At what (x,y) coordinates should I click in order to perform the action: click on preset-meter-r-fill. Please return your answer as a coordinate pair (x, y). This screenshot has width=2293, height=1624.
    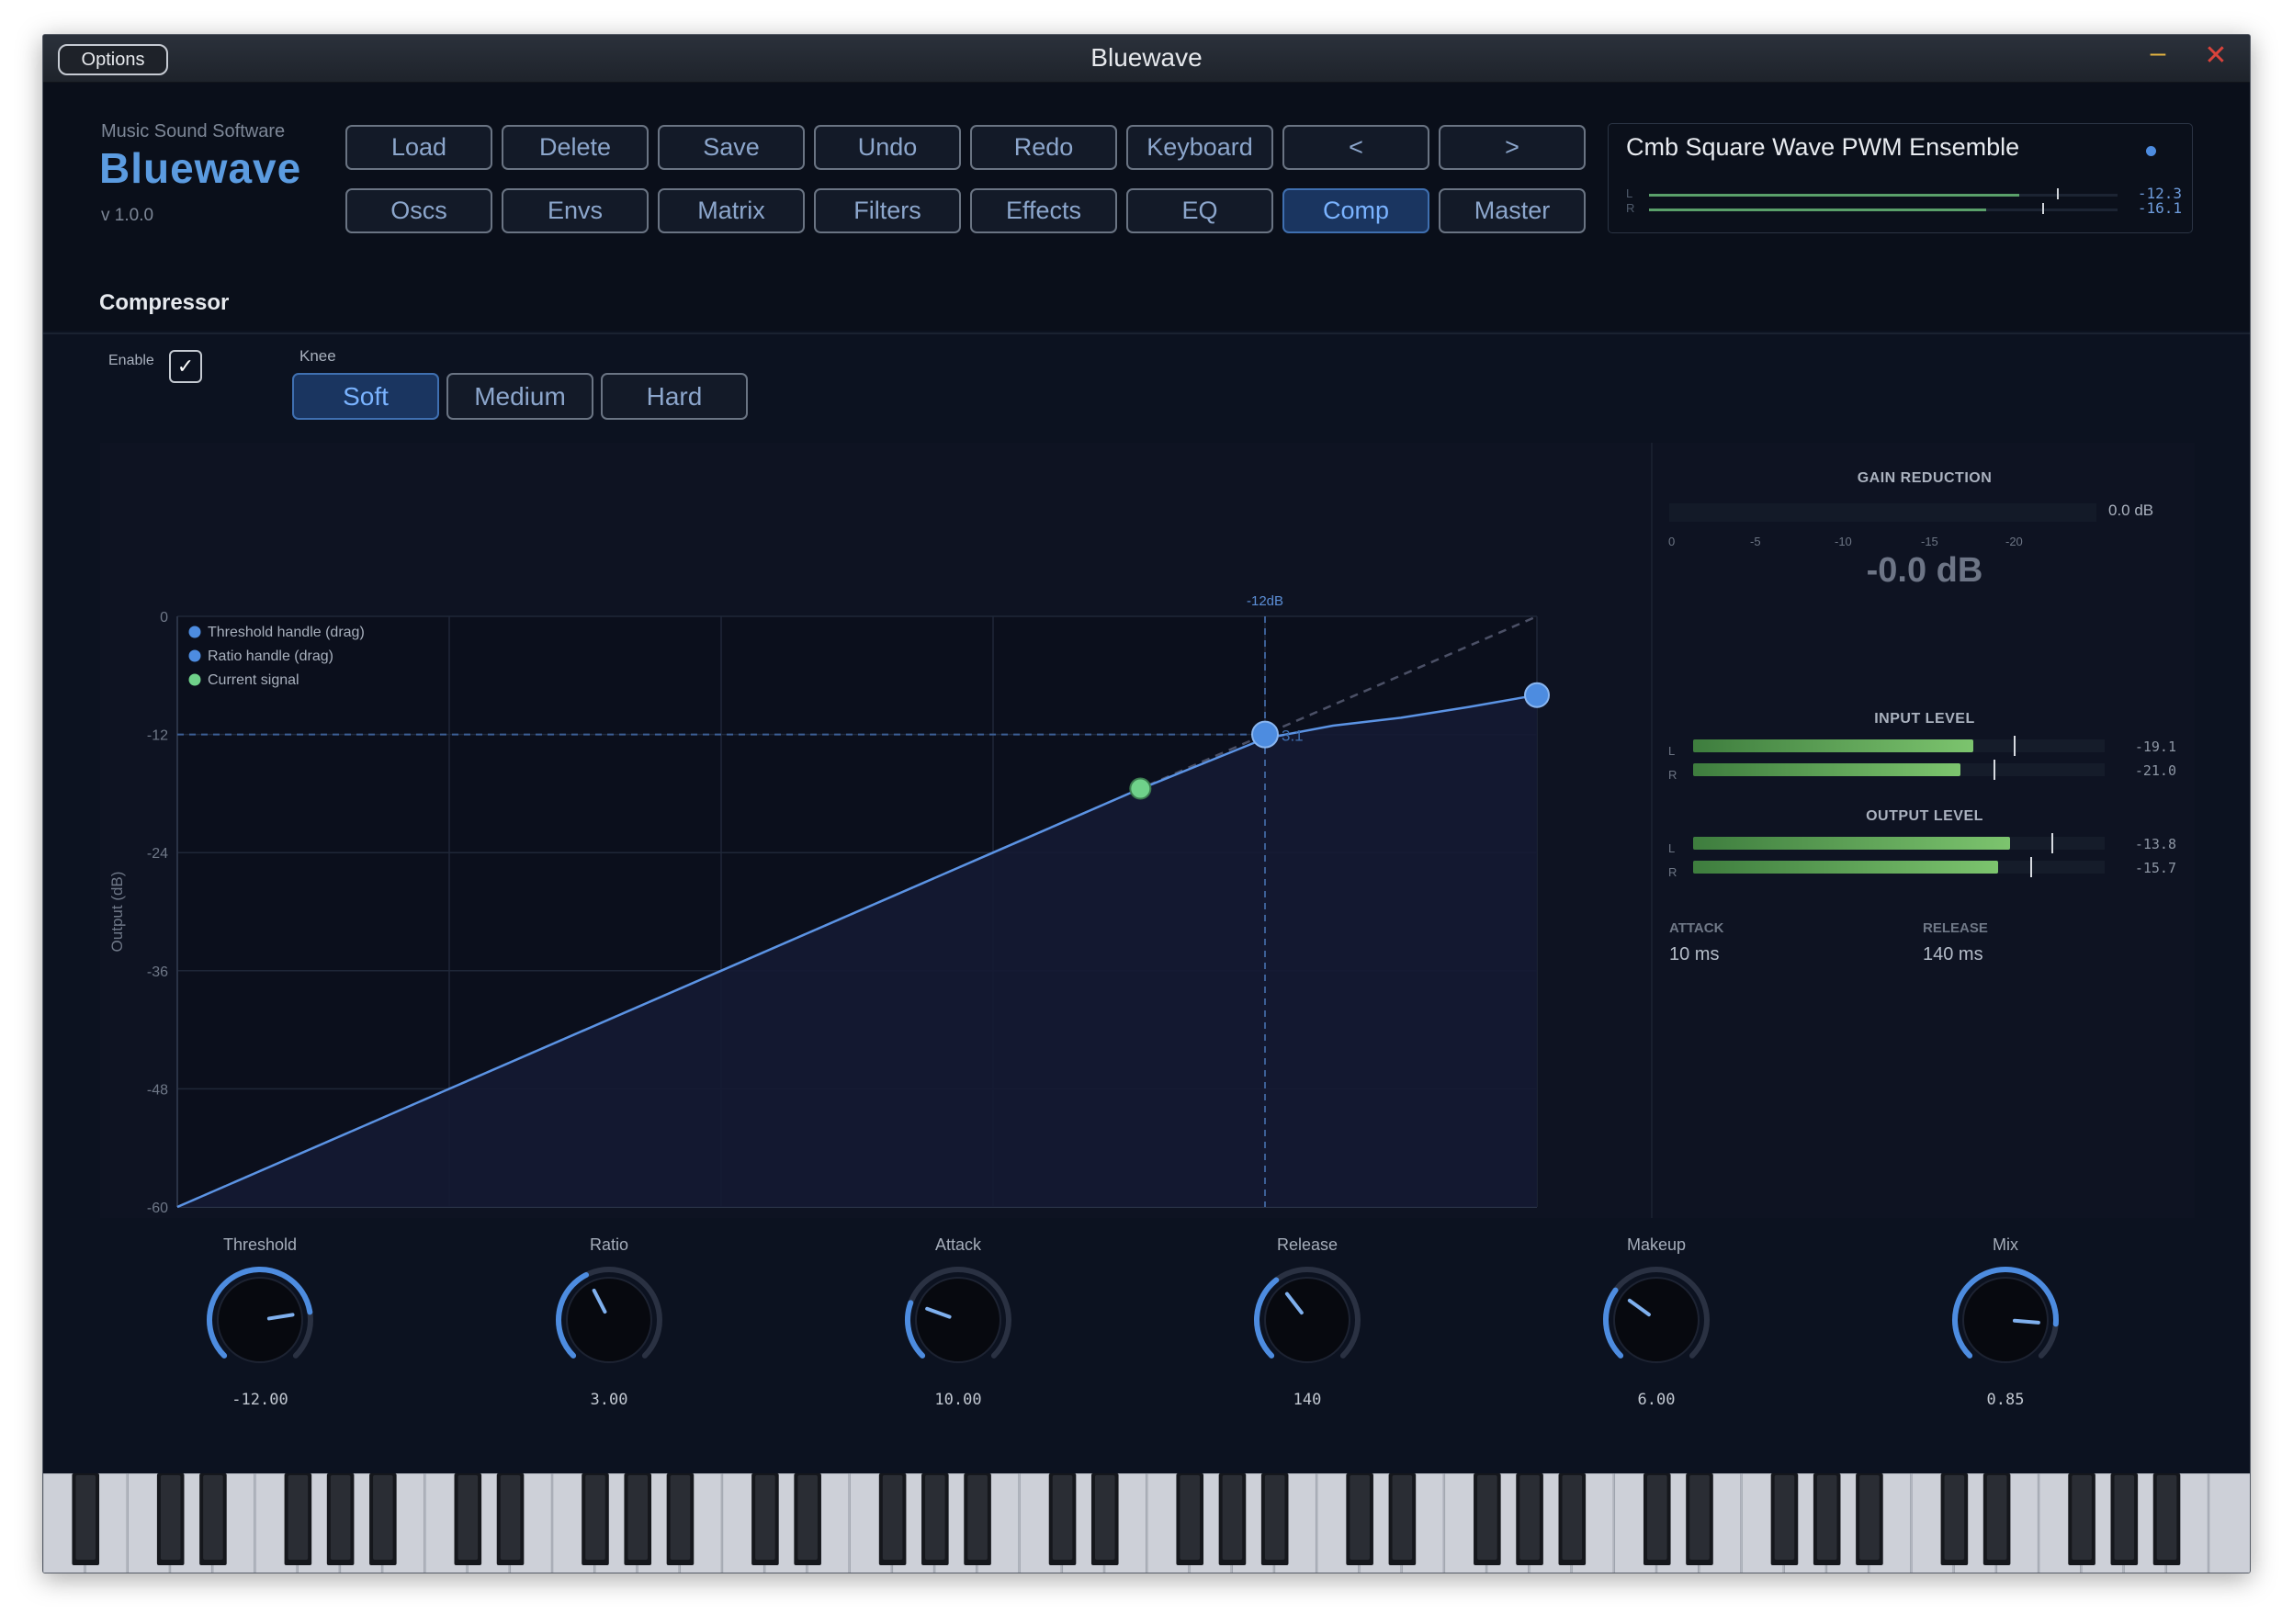
    Looking at the image, I should click on (1818, 210).